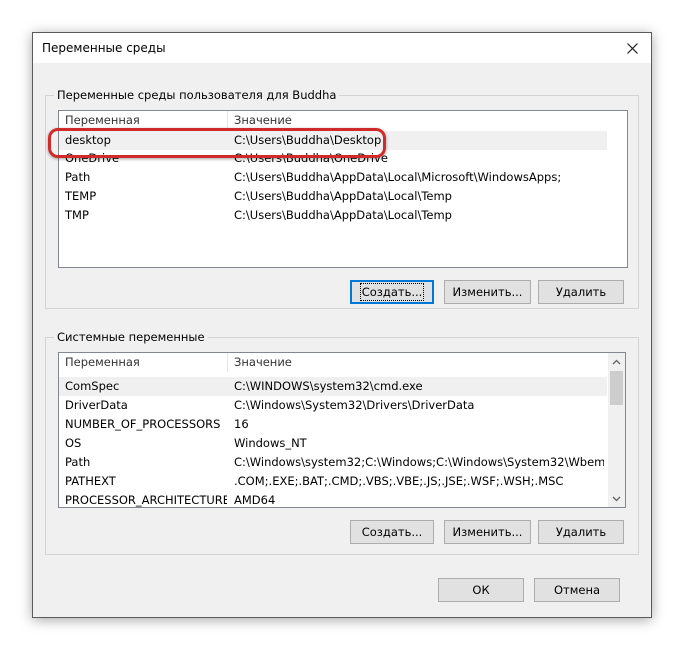 The image size is (682, 649). Describe the element at coordinates (73, 443) in the screenshot. I see `variable-name: OS` at that location.